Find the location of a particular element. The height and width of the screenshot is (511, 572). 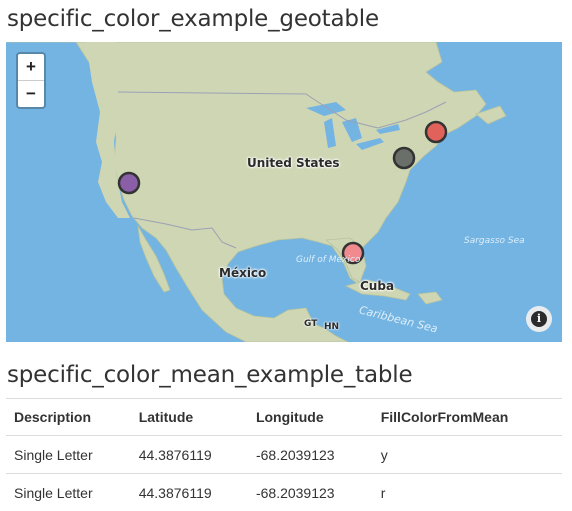

cell-fillcolor: r is located at coordinates (467, 492).